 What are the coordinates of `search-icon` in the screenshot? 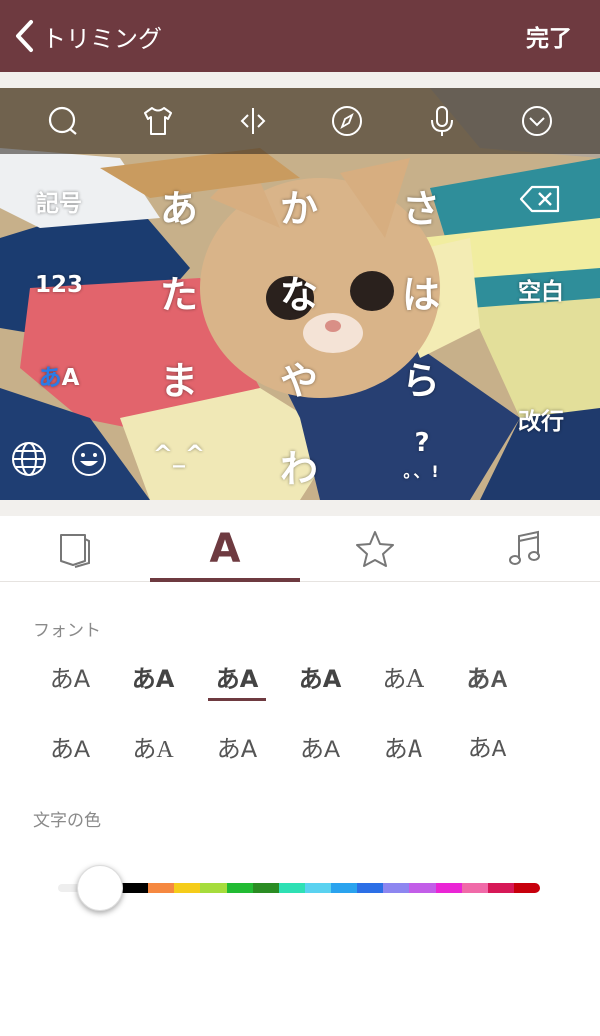 It's located at (63, 121).